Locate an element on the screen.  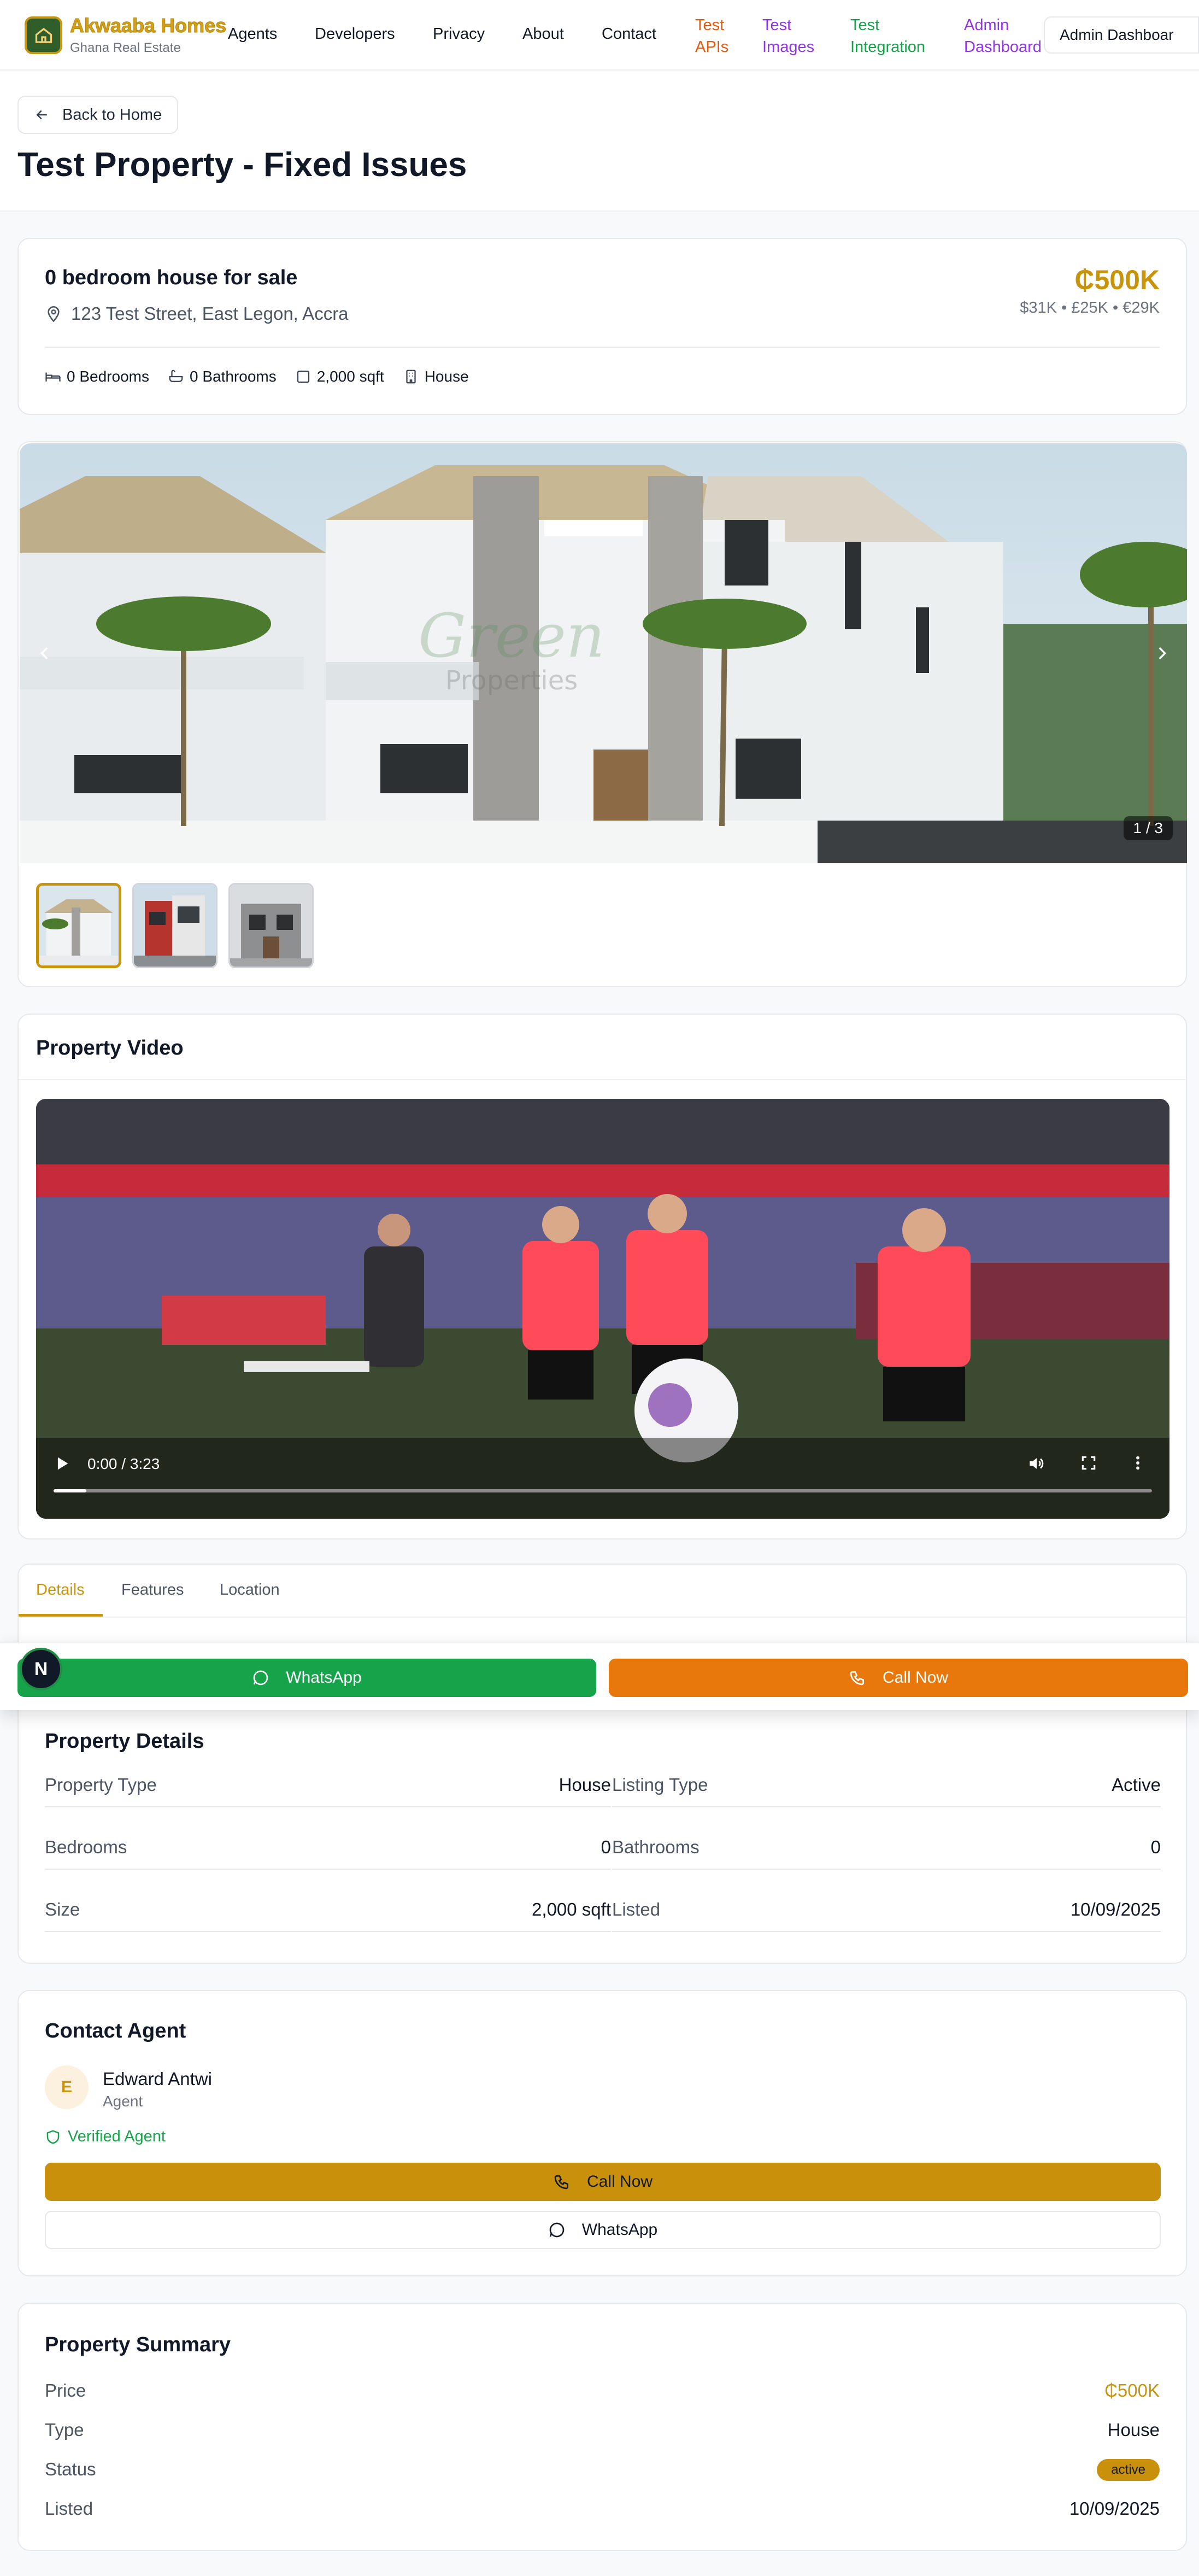
verified-agent-badge: Verified Agent is located at coordinates (106, 2137).